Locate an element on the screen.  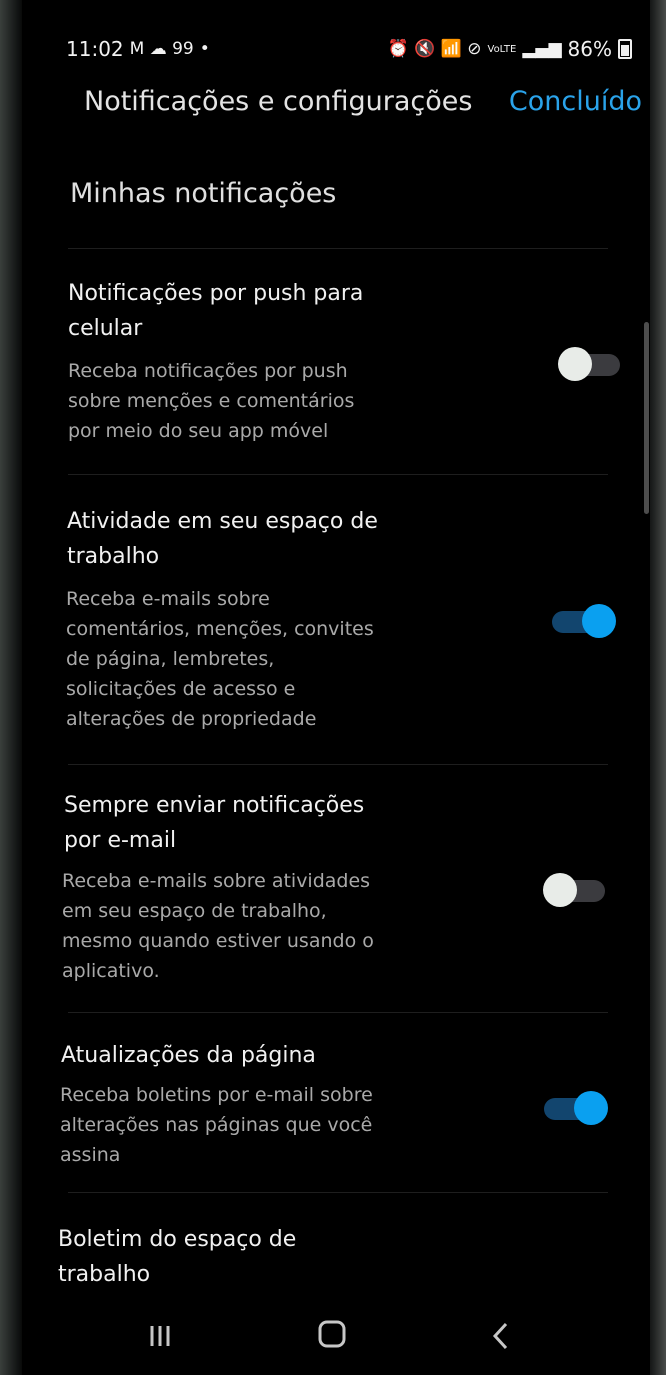
volte-icon: VoLTE is located at coordinates (502, 49).